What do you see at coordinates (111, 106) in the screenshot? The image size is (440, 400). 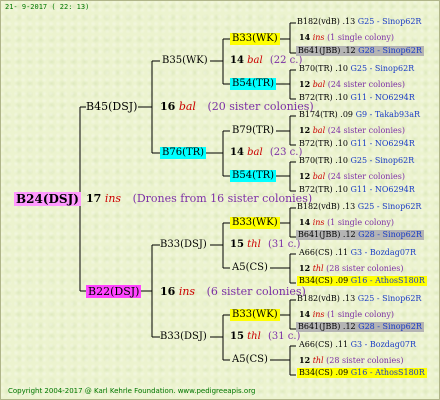 I see `sire-b45: B45(DSJ)` at bounding box center [111, 106].